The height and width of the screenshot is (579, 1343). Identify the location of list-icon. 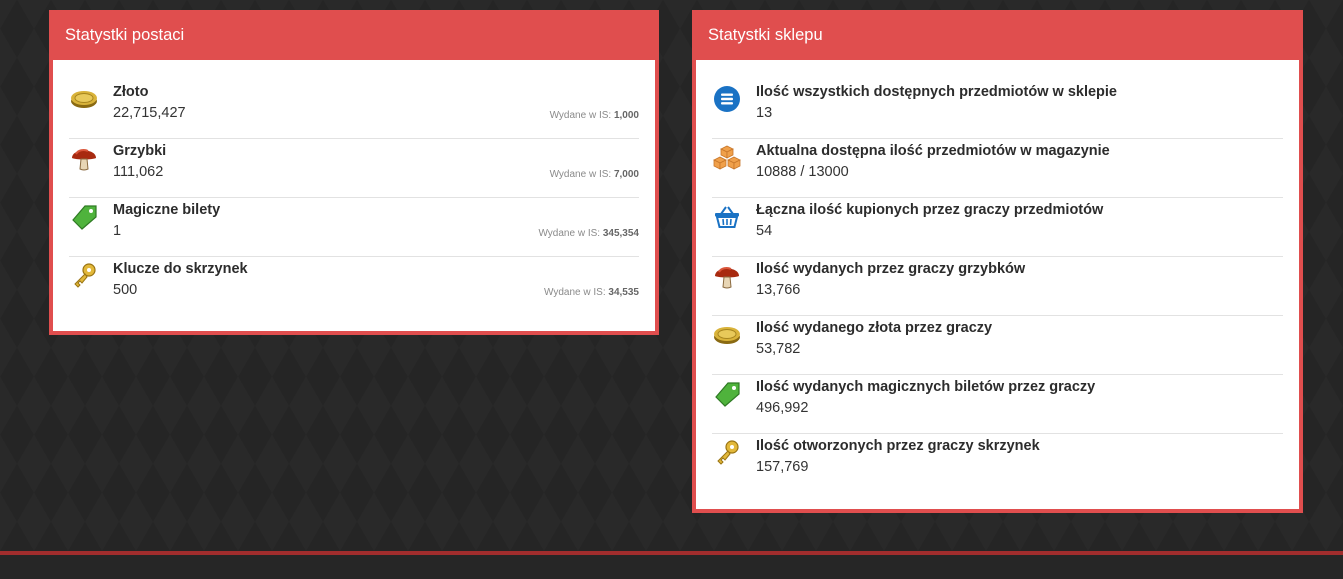
(727, 99).